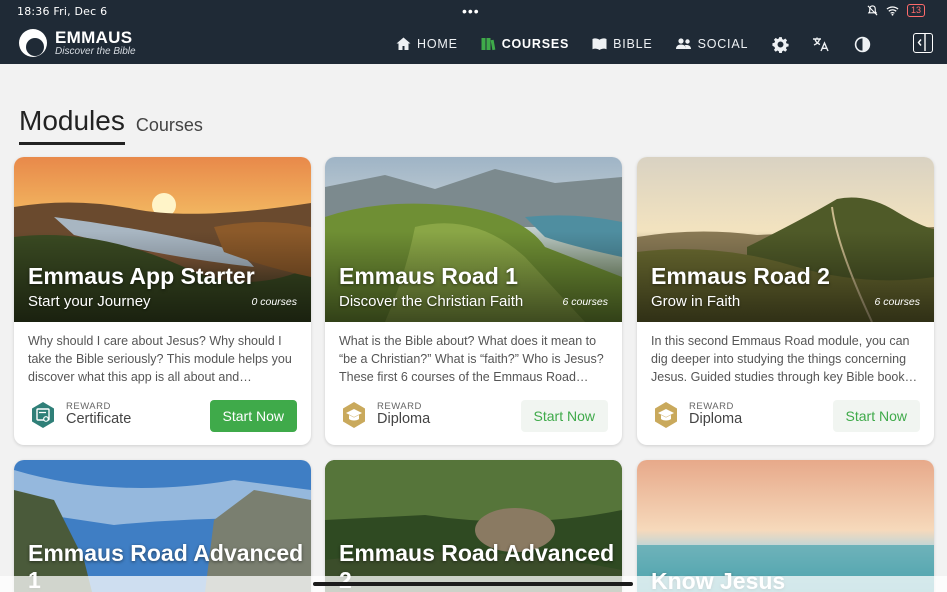  I want to click on module-card-emmaus-road-advanced-2: Emmaus Road Advanced2, so click(473, 526).